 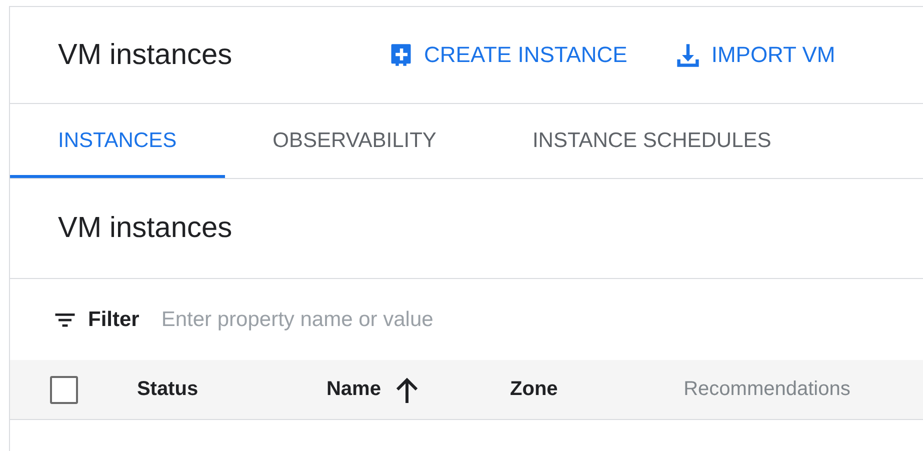 What do you see at coordinates (406, 389) in the screenshot?
I see `sort-arrow-icon` at bounding box center [406, 389].